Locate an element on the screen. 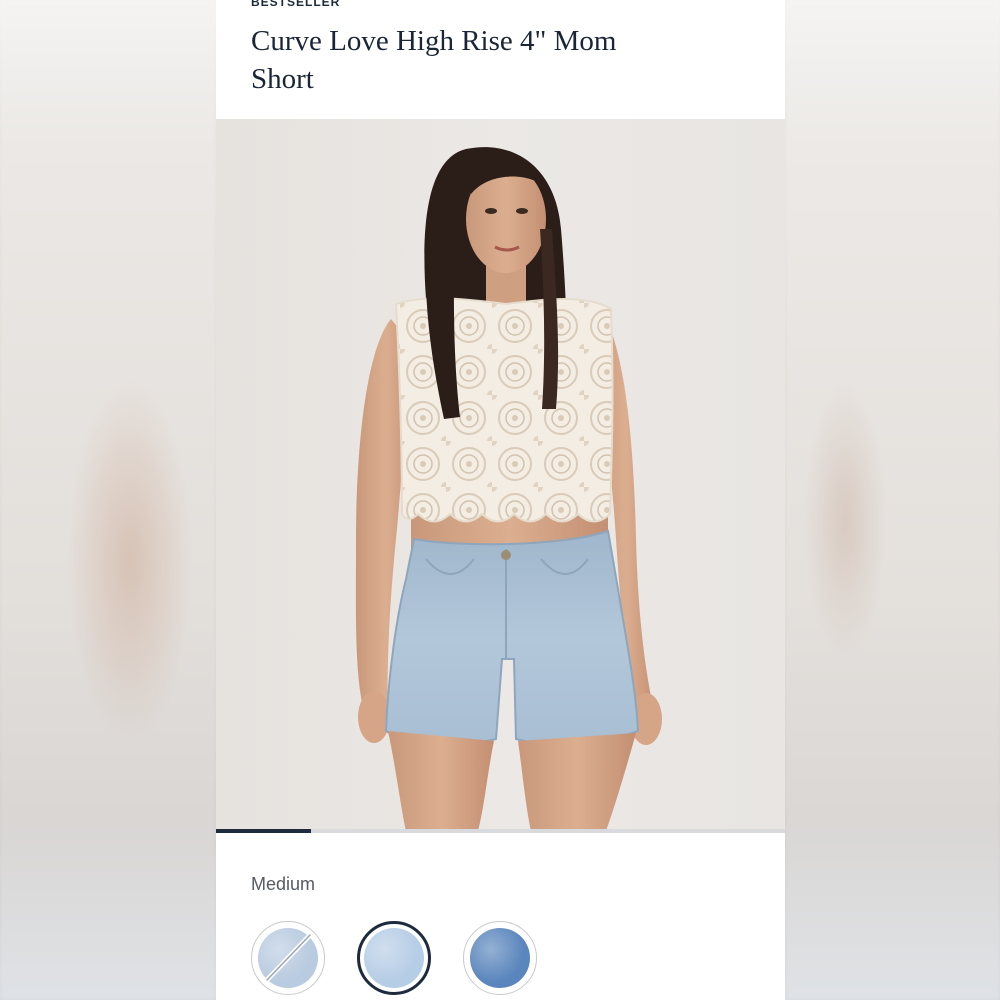 Image resolution: width=1000 pixels, height=1000 pixels. swatch-light-wash-unavailable is located at coordinates (288, 958).